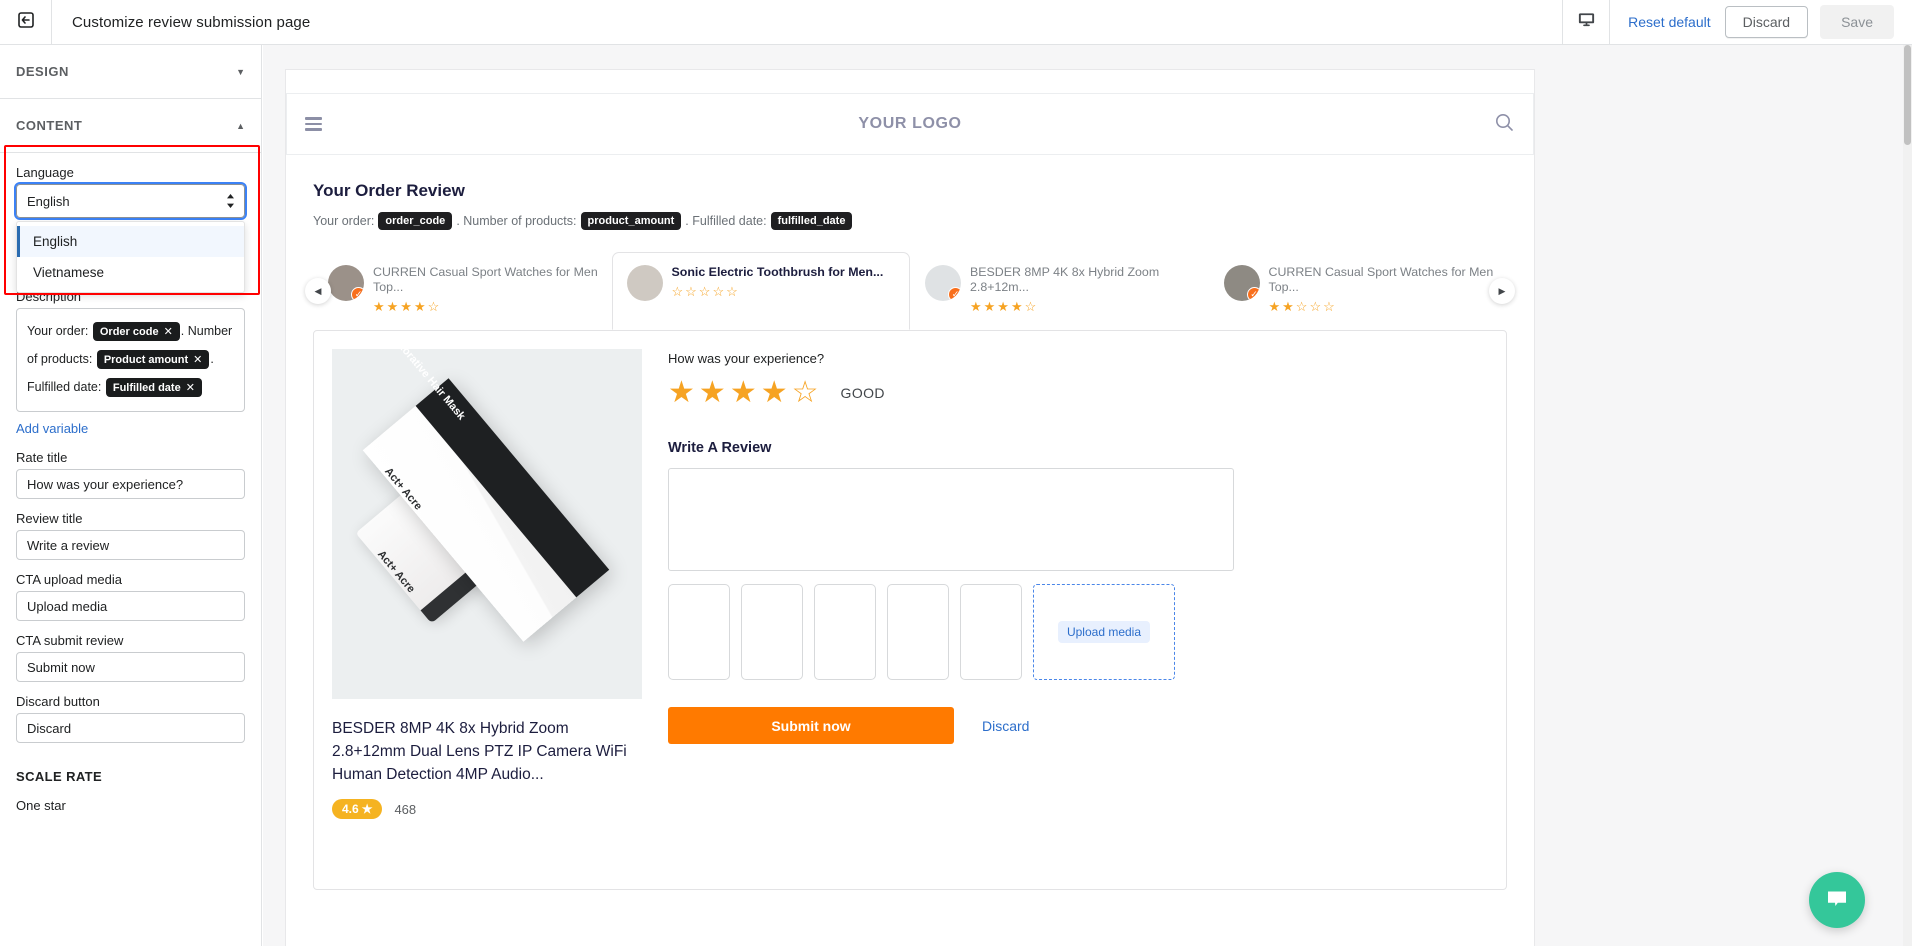 This screenshot has height=946, width=1912. What do you see at coordinates (350, 809) in the screenshot?
I see `rating-value: 4.6` at bounding box center [350, 809].